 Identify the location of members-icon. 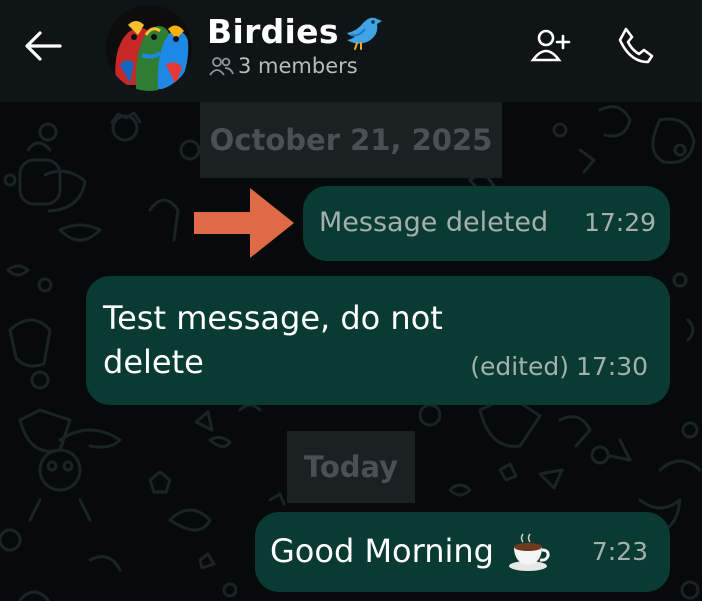
(221, 66).